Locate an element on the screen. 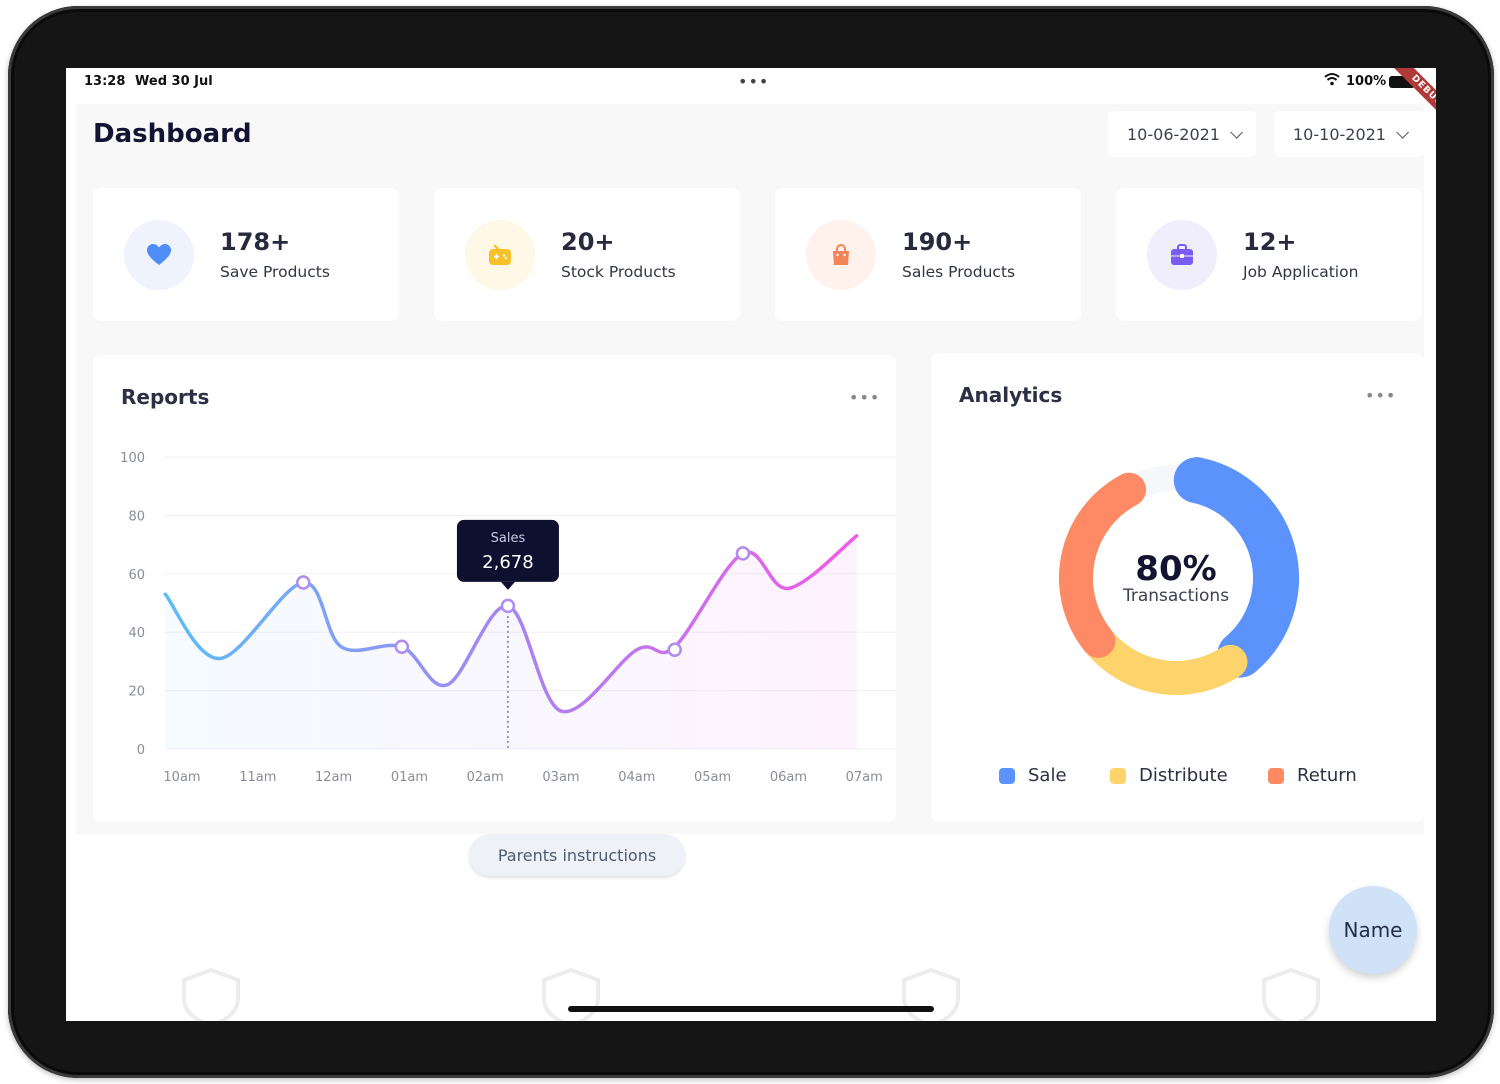 The height and width of the screenshot is (1084, 1500). name-fab-button: Name is located at coordinates (1373, 930).